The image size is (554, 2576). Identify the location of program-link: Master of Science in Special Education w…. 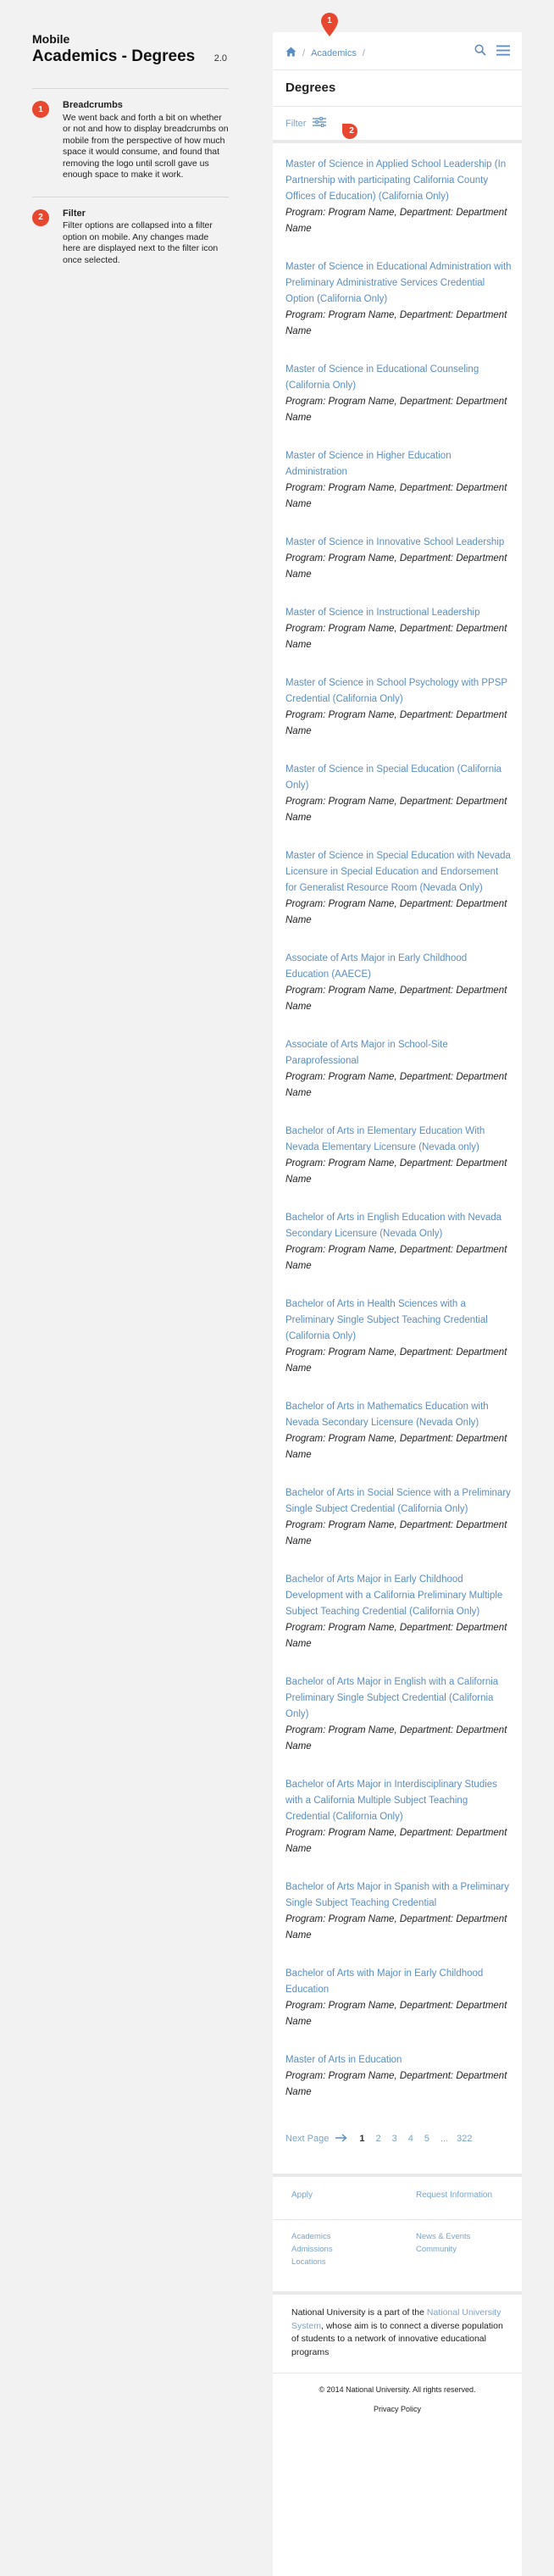
(398, 872).